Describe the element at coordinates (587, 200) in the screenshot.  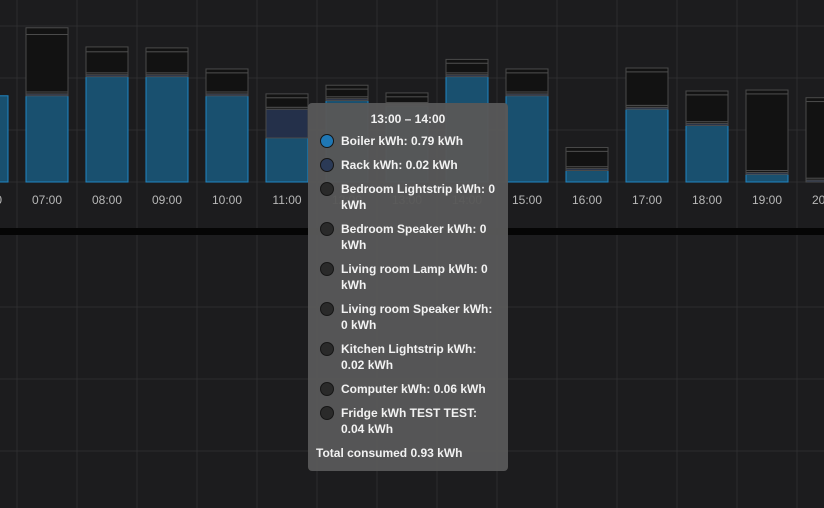
I see `x-tick-label: 16:00` at that location.